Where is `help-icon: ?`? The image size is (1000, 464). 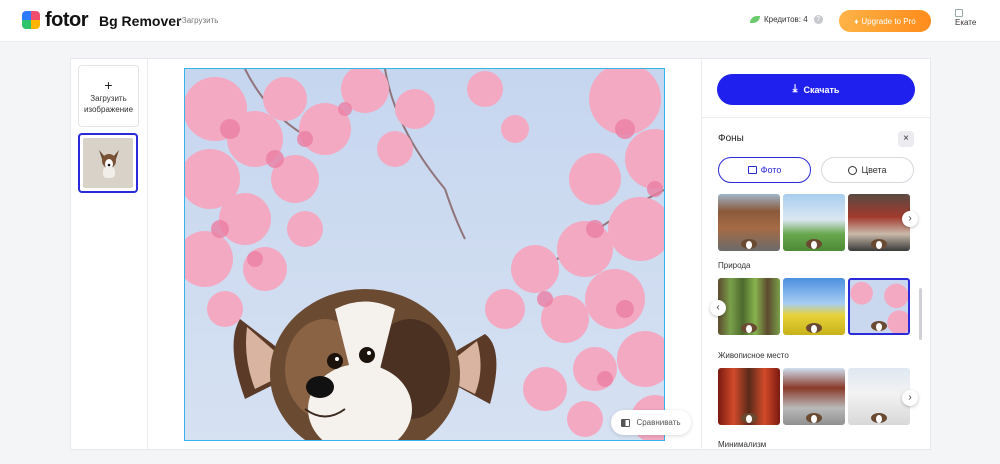 help-icon: ? is located at coordinates (818, 19).